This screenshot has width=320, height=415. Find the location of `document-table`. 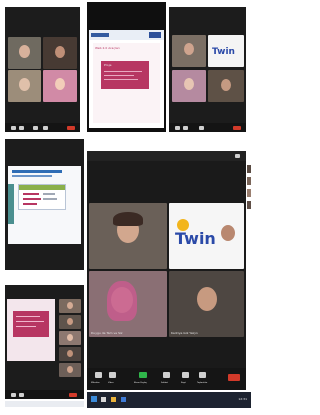

document-table is located at coordinates (42, 197).